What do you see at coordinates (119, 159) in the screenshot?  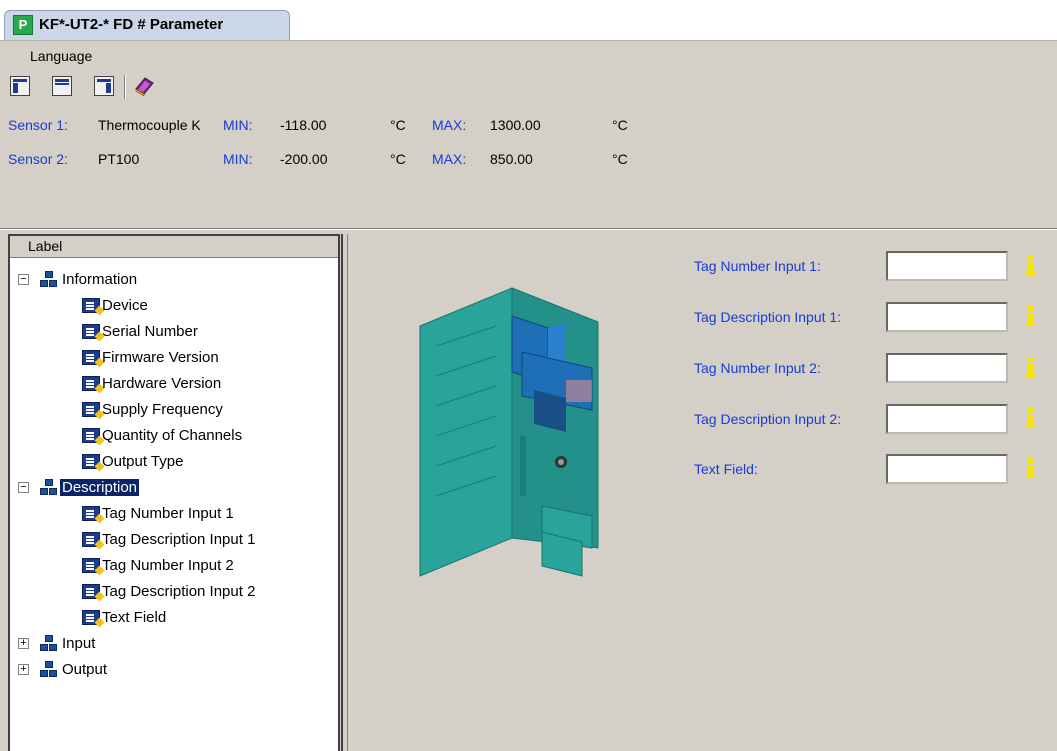 I see `sensor-type: PT100` at bounding box center [119, 159].